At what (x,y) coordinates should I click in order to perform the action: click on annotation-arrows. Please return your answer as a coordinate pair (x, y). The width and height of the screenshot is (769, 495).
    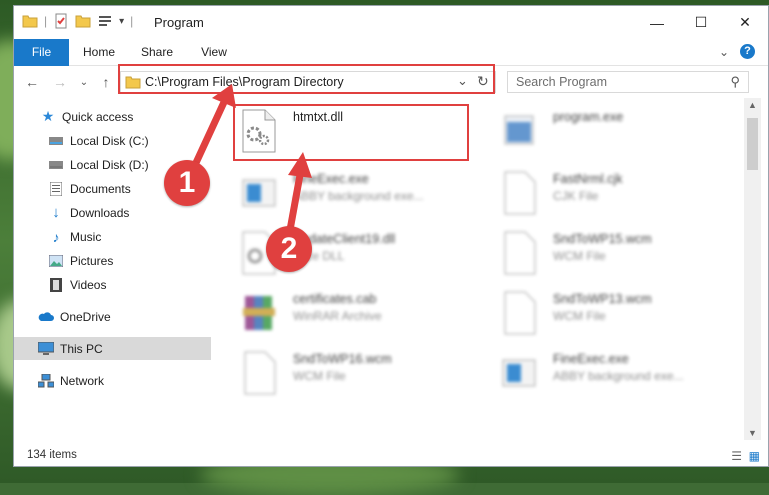
    Looking at the image, I should click on (251, 159).